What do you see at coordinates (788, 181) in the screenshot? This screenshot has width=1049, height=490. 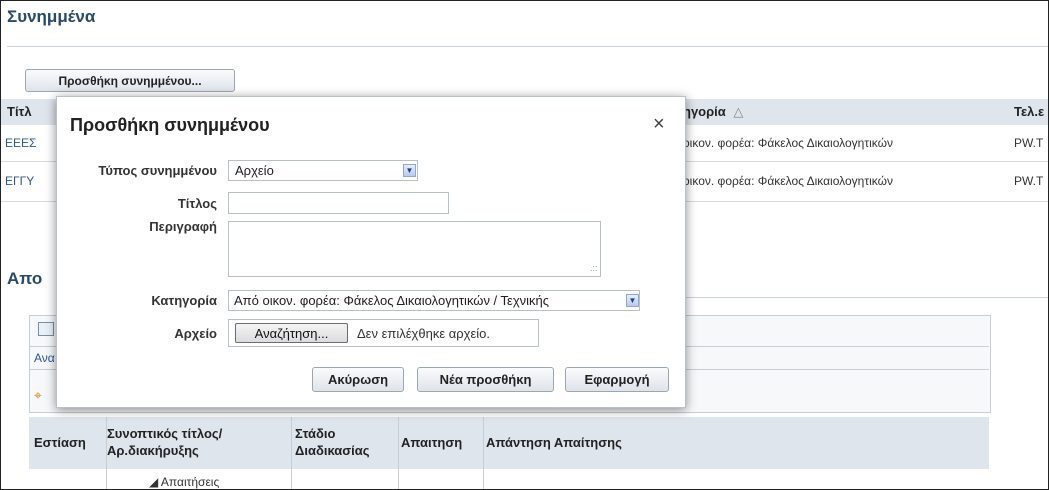 I see `row2-category: οικον. φορέα: Φάκελος Δικαιολογητικών` at bounding box center [788, 181].